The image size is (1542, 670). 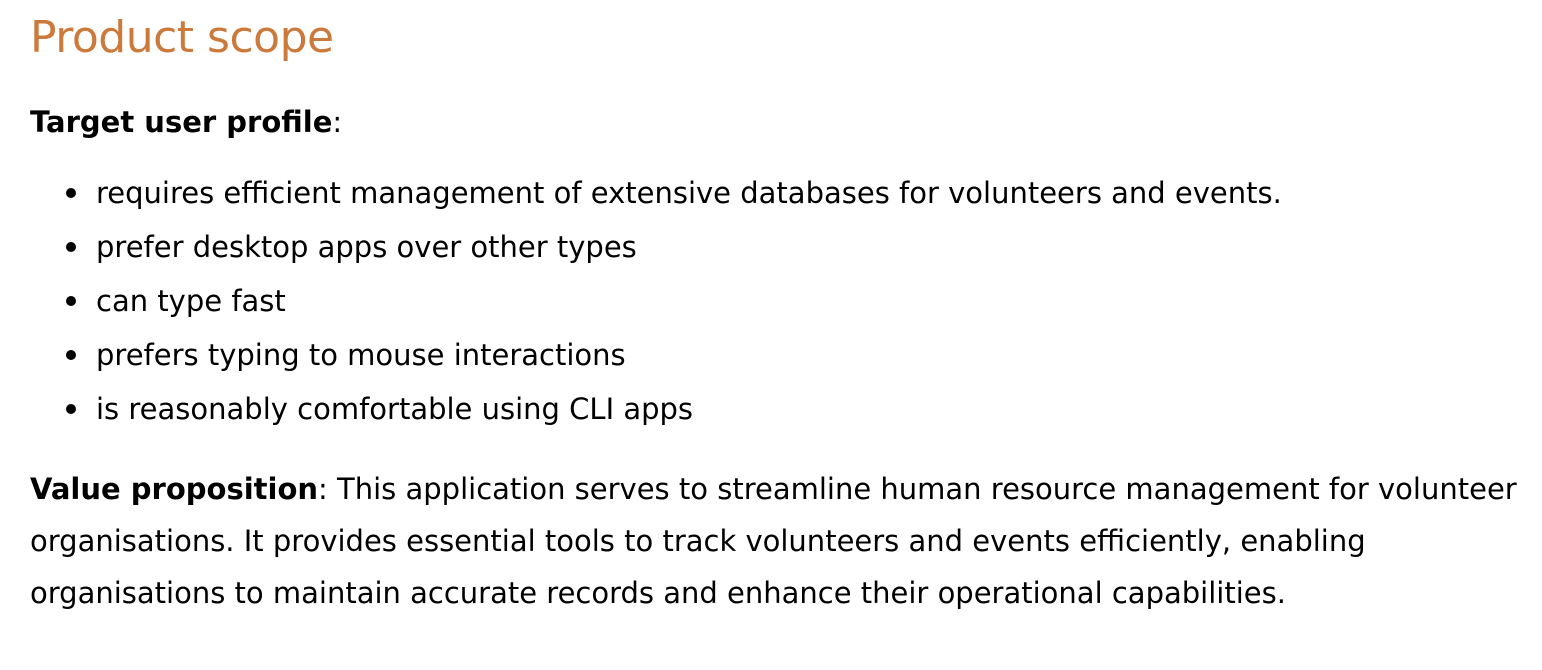 I want to click on list-item-text: can type fast, so click(x=191, y=301).